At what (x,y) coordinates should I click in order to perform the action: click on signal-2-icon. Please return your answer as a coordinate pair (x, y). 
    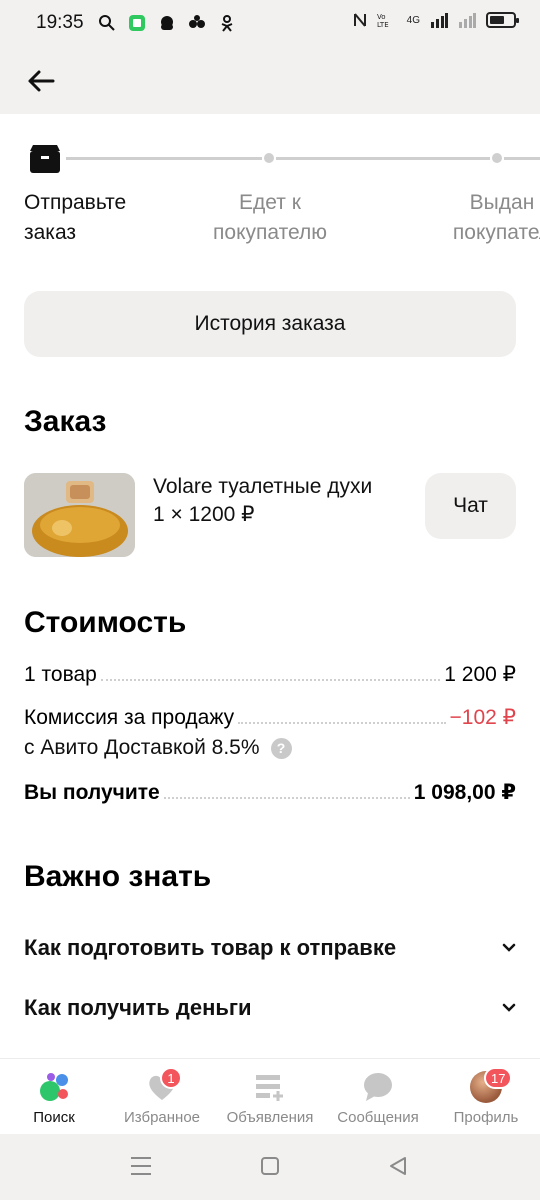
    Looking at the image, I should click on (467, 20).